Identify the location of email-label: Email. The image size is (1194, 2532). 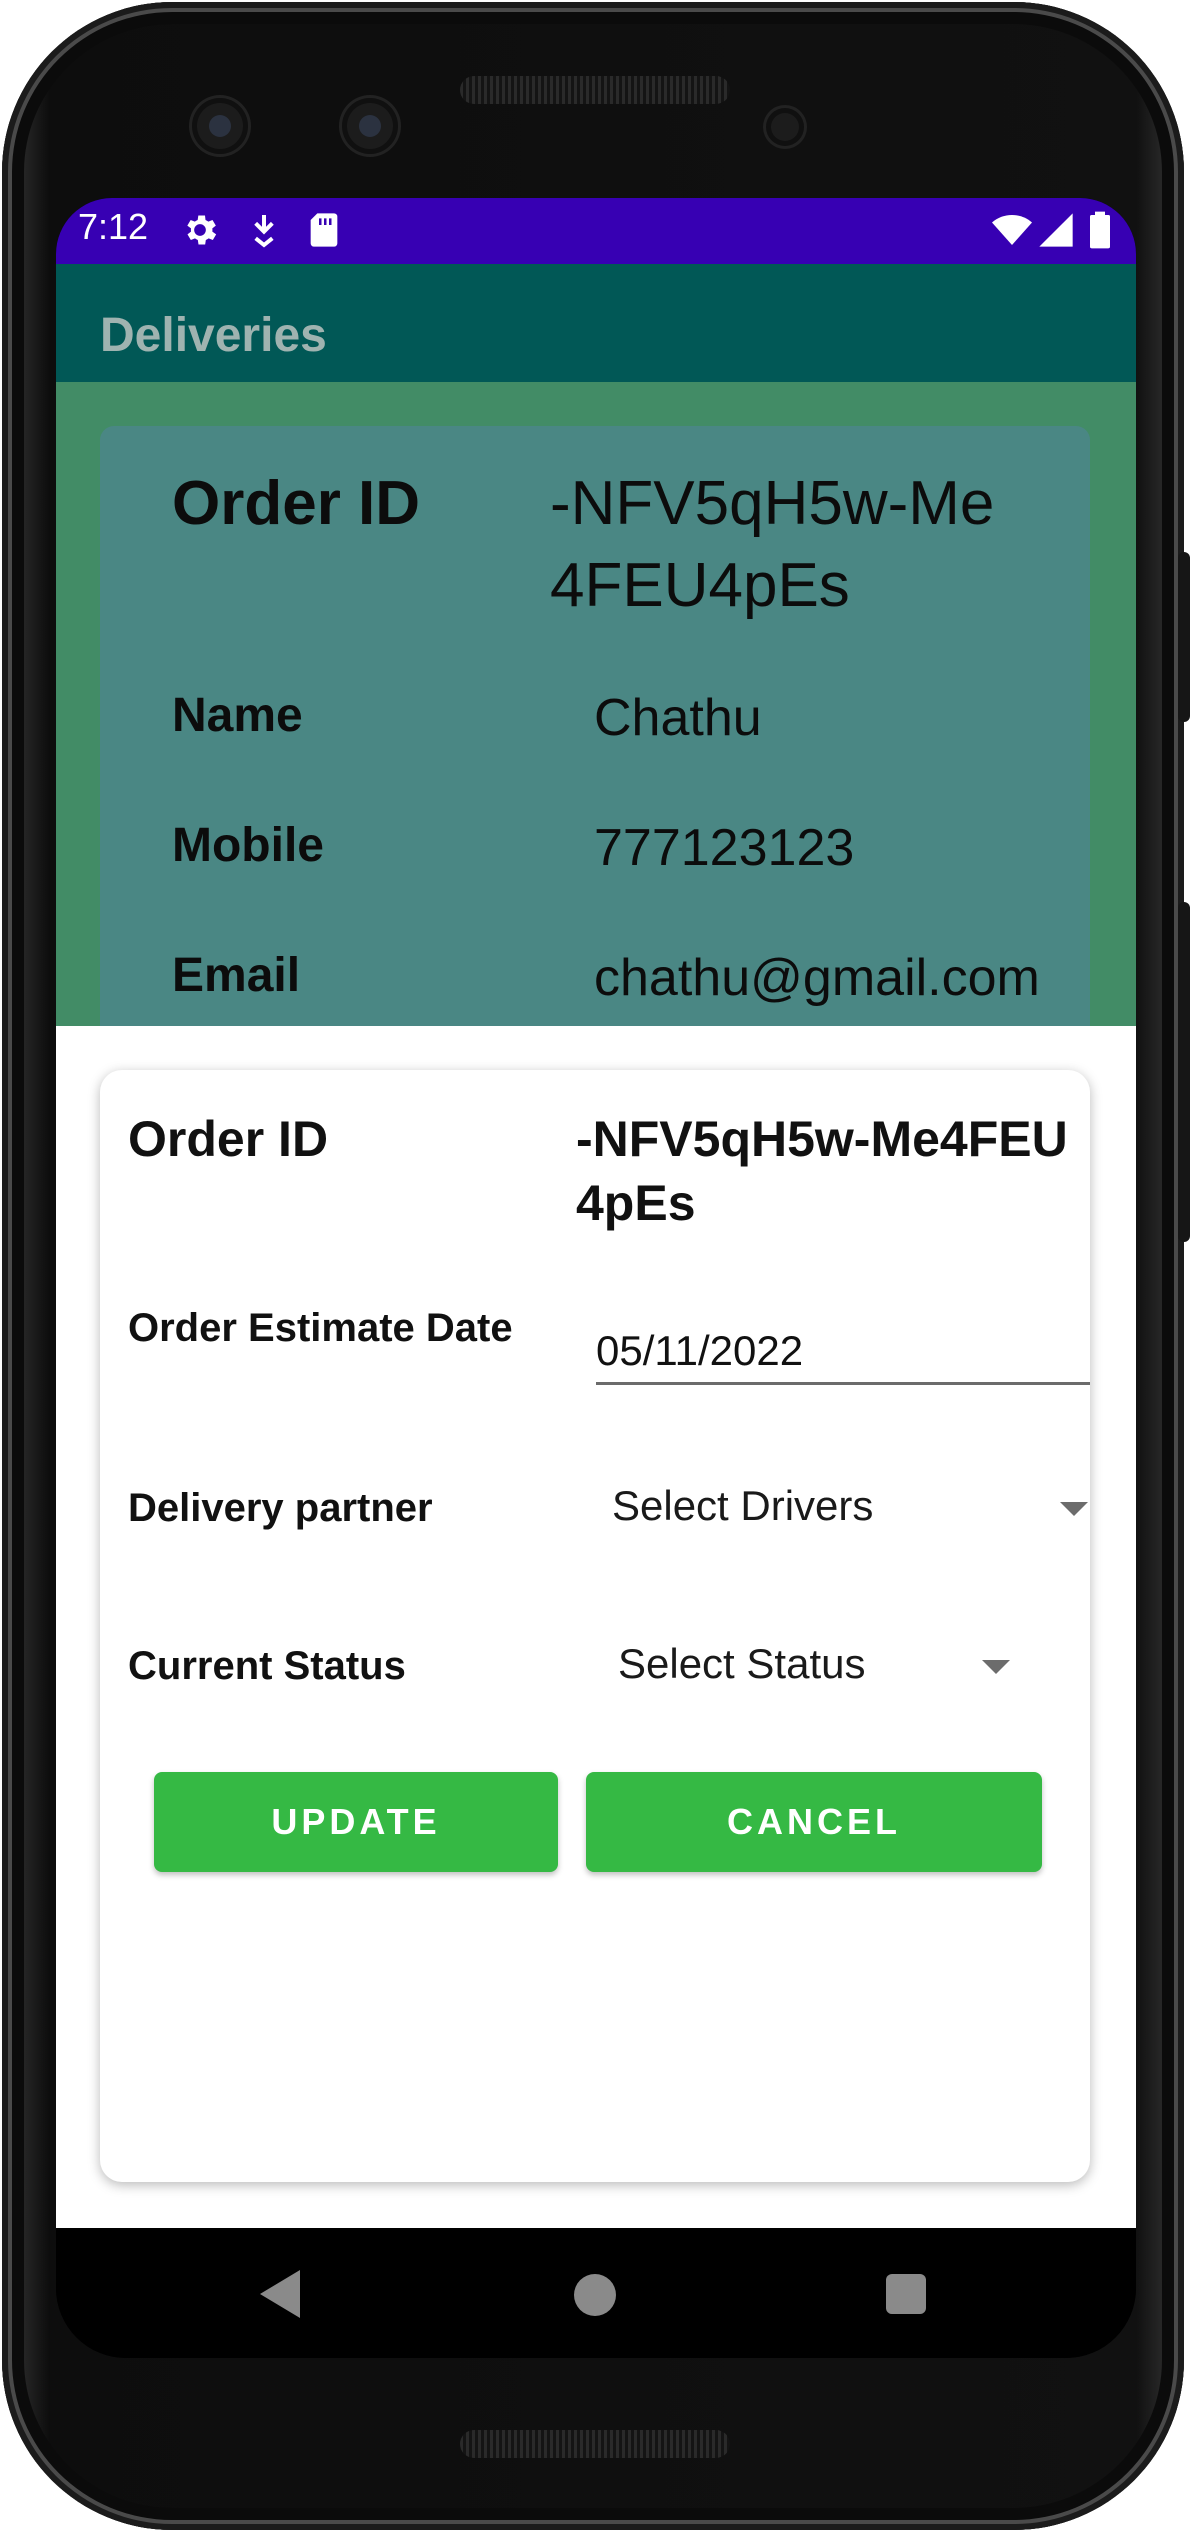
(236, 975).